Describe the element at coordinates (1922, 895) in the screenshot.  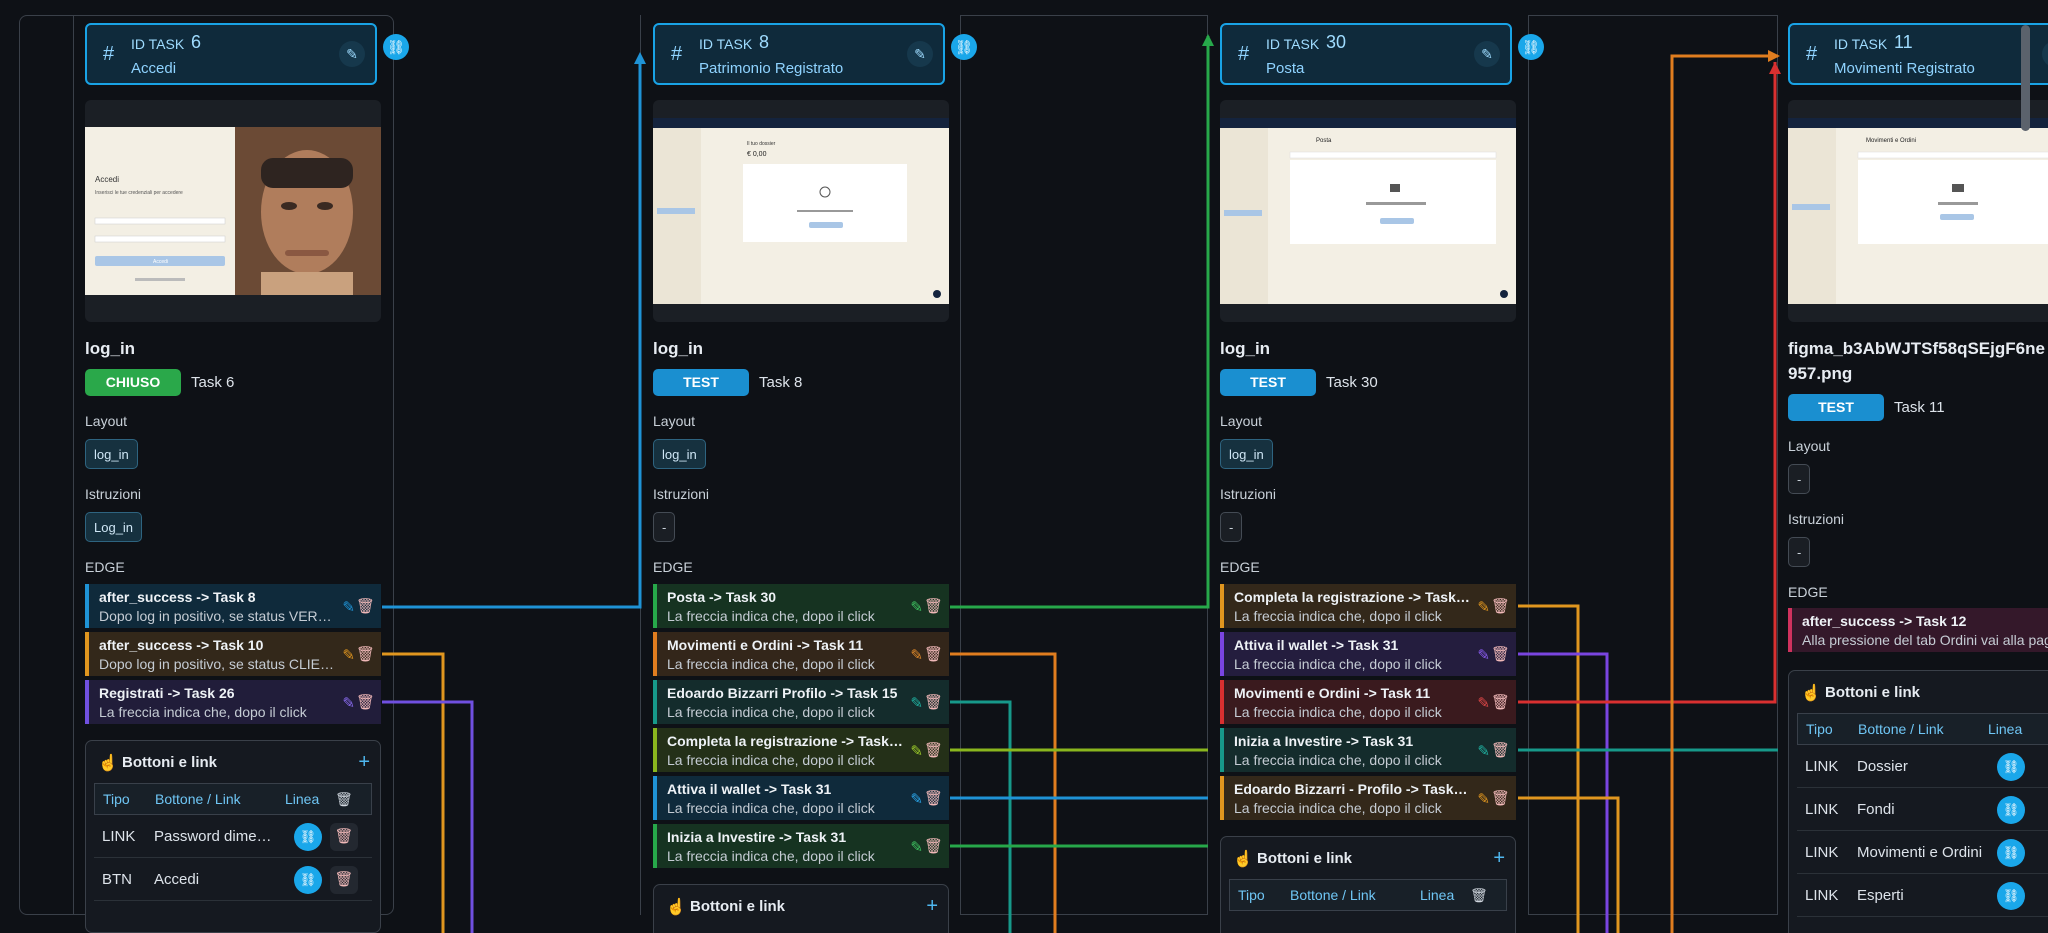
I see `table-row: LINK Esperti ⛓` at that location.